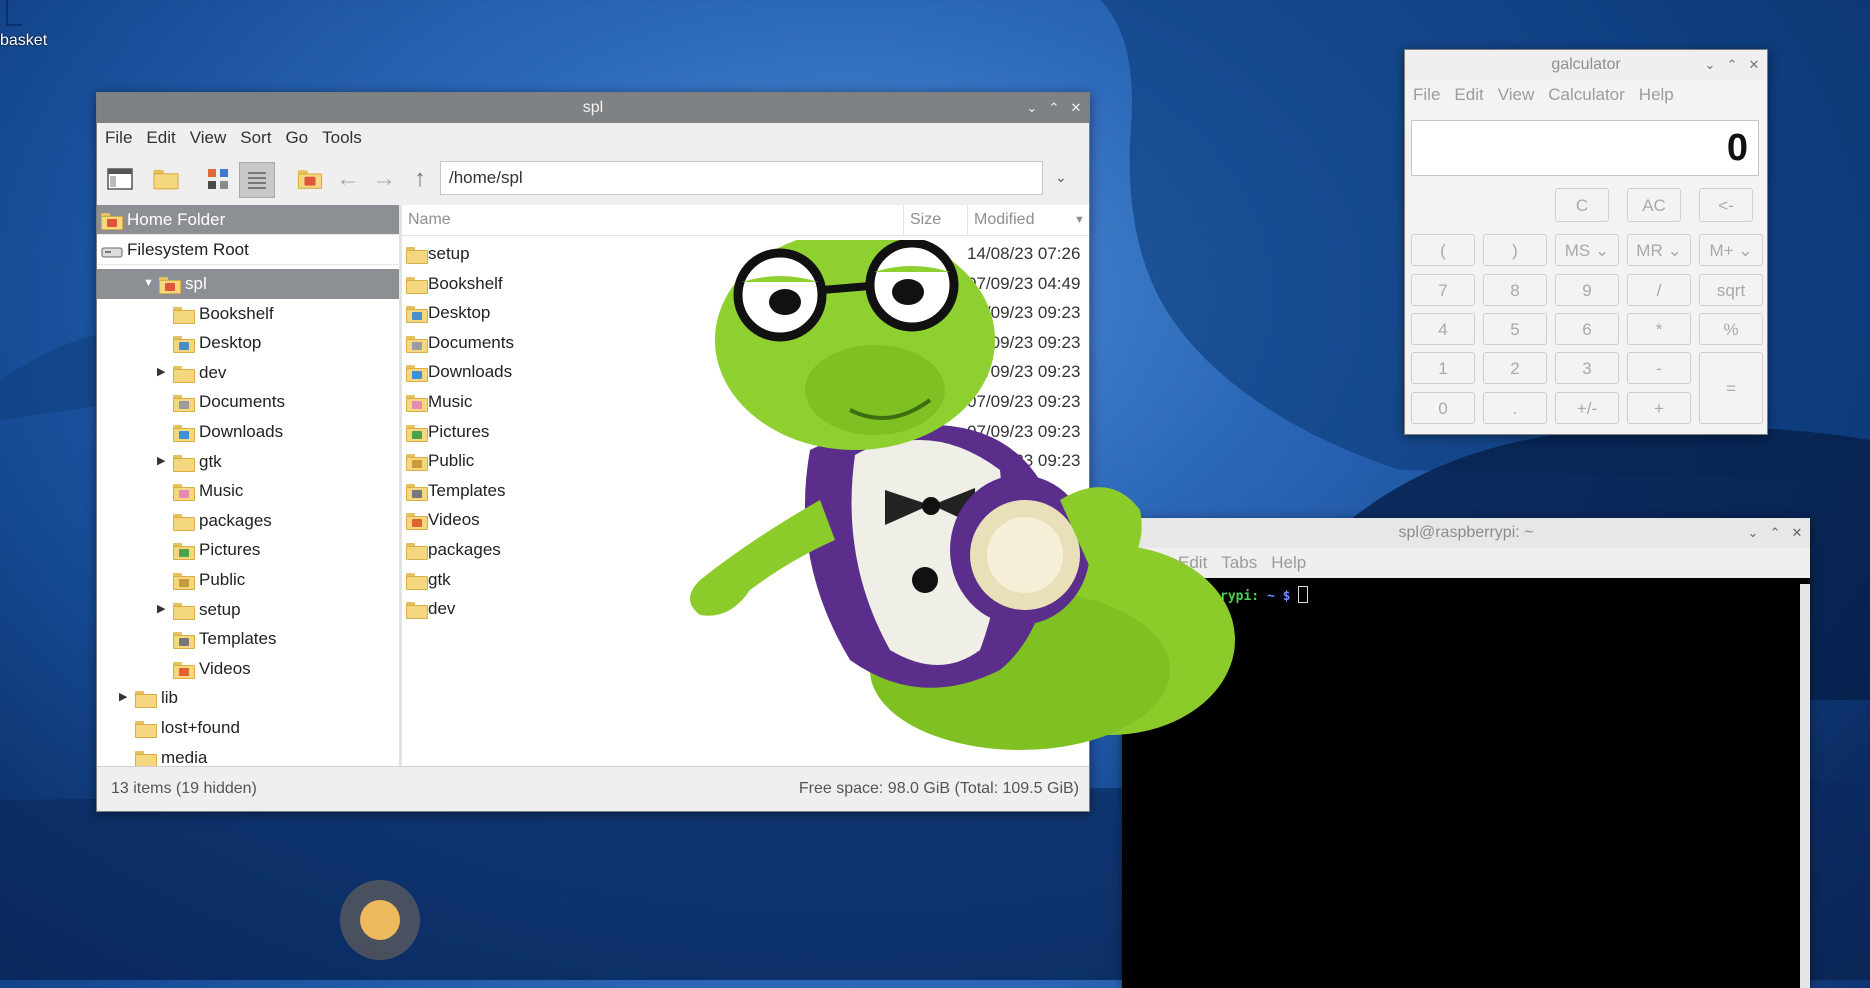  I want to click on list-view-button, so click(257, 180).